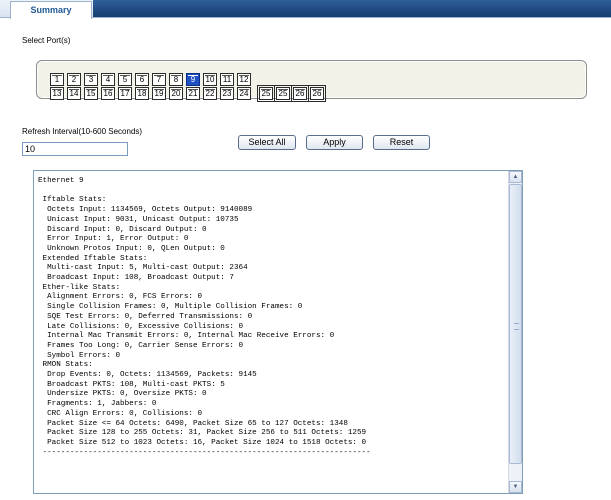 The image size is (611, 500). What do you see at coordinates (176, 93) in the screenshot?
I see `port-20-button: 20` at bounding box center [176, 93].